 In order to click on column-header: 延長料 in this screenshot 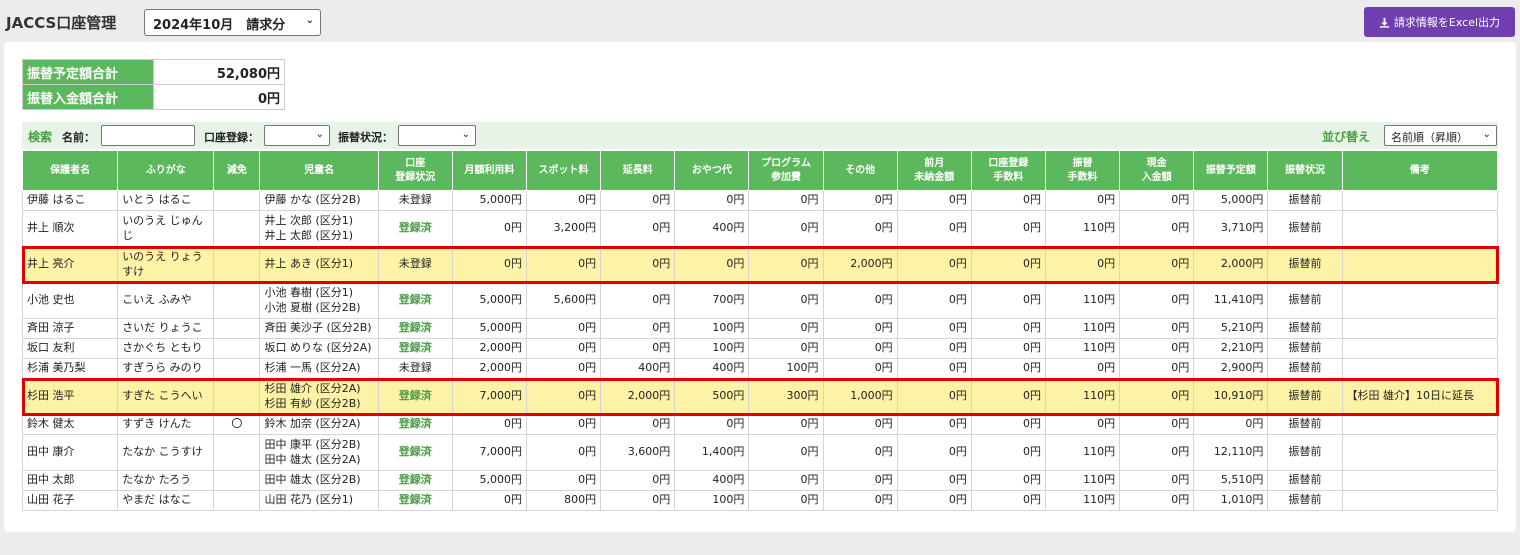, I will do `click(638, 170)`.